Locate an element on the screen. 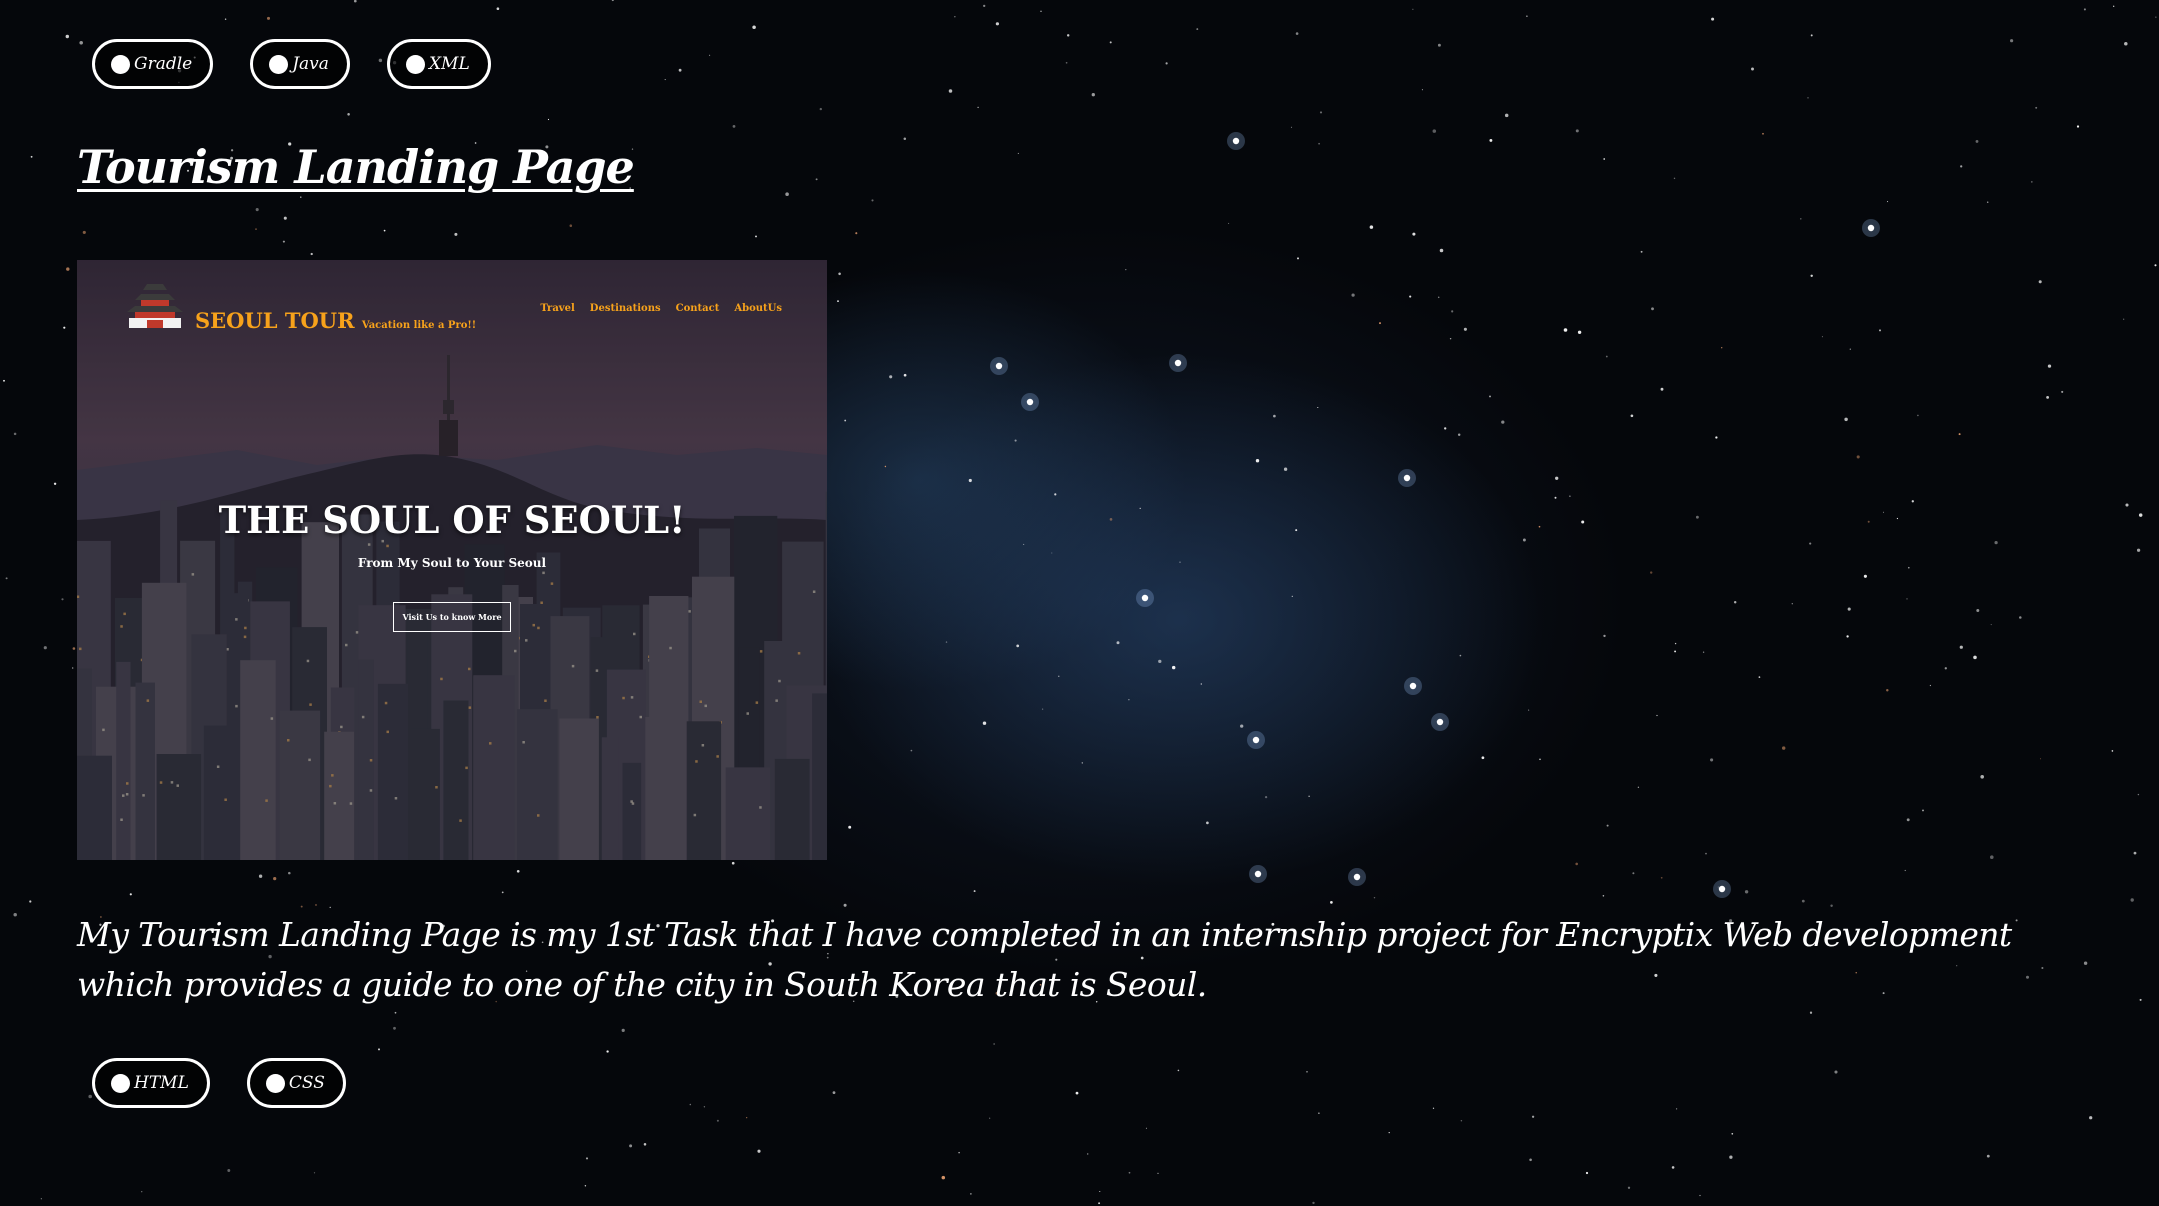 The width and height of the screenshot is (2159, 1206). preview-nav-aboutus: AboutUs is located at coordinates (758, 308).